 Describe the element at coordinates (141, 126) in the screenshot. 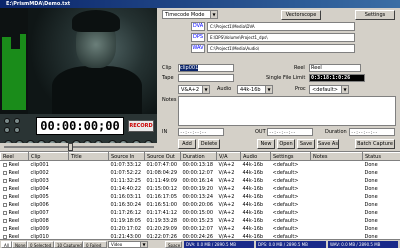

I see `record-button: RECORD` at that location.